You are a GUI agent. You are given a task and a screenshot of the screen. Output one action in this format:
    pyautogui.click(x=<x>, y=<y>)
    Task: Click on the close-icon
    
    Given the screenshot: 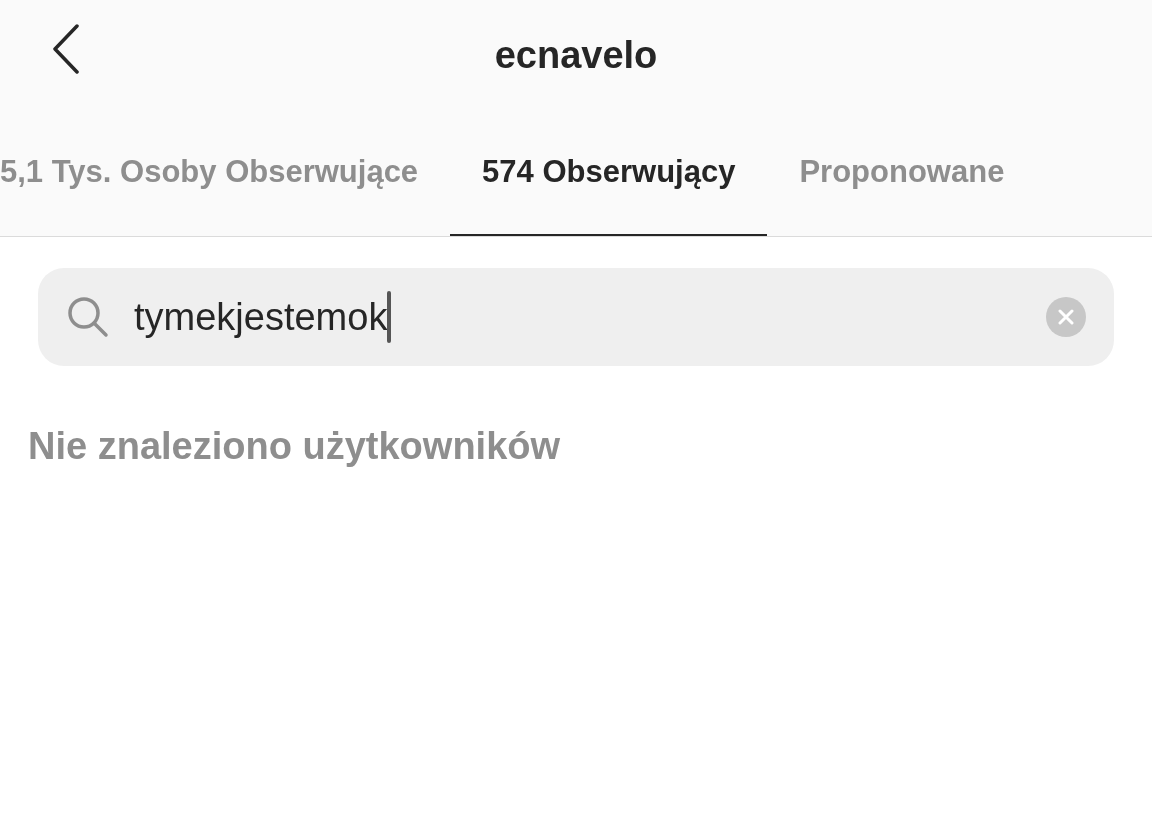 What is the action you would take?
    pyautogui.click(x=1066, y=317)
    